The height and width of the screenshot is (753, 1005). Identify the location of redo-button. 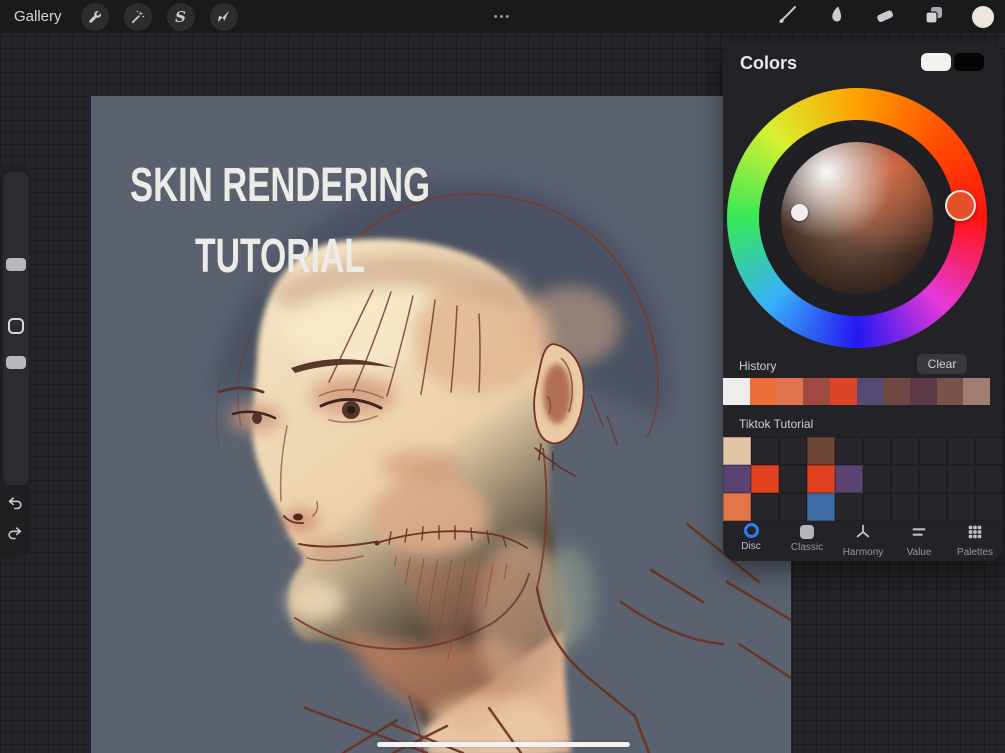
(15, 535).